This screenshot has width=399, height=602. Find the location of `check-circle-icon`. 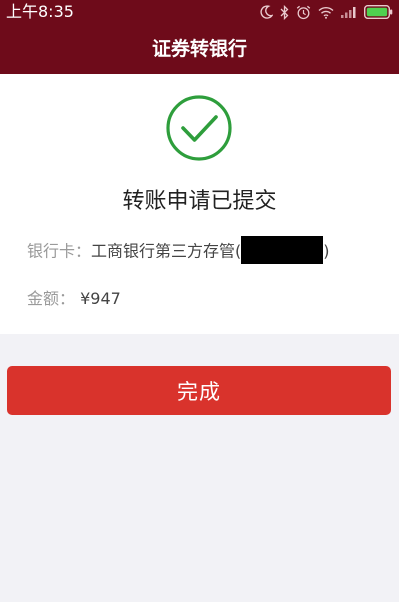

check-circle-icon is located at coordinates (199, 128).